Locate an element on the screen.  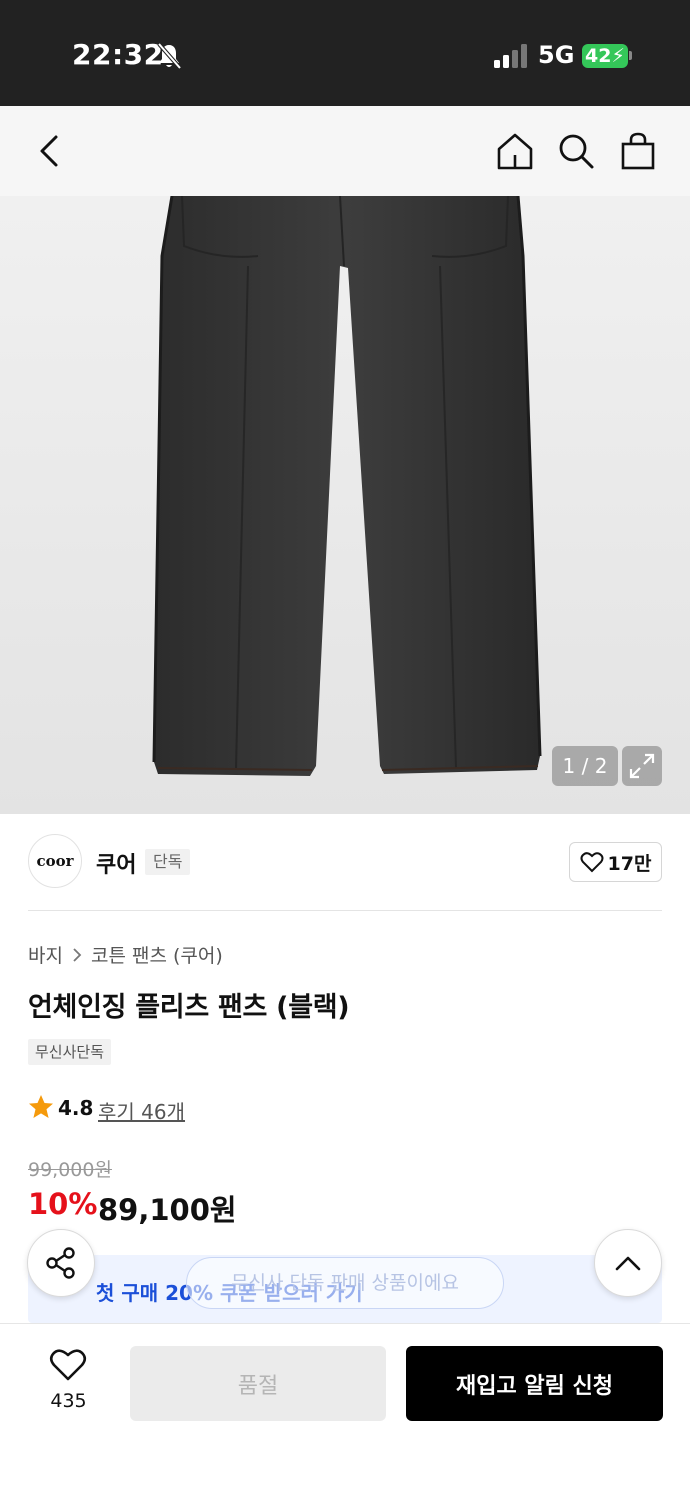
exclusive-badge: 무신사단독 is located at coordinates (70, 1052).